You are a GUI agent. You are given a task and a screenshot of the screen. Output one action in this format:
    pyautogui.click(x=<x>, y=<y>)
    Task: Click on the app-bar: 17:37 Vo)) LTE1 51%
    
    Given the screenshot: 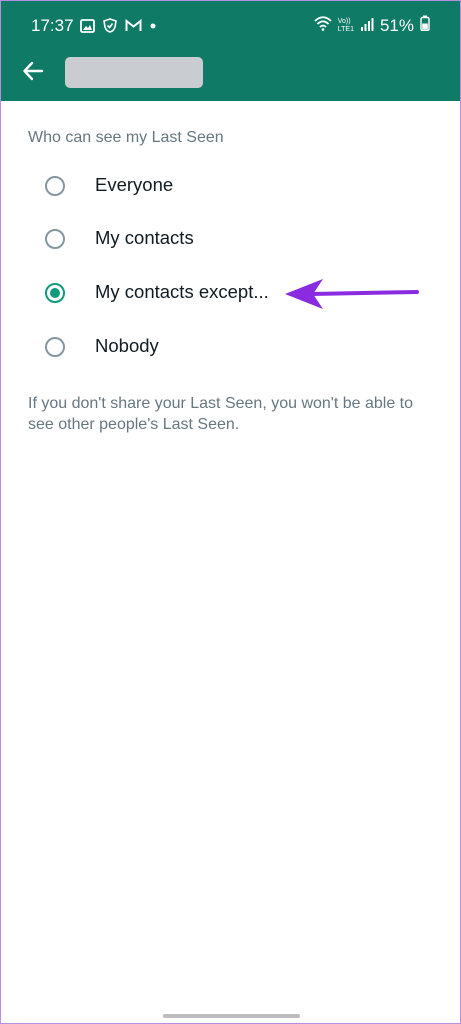 What is the action you would take?
    pyautogui.click(x=230, y=51)
    